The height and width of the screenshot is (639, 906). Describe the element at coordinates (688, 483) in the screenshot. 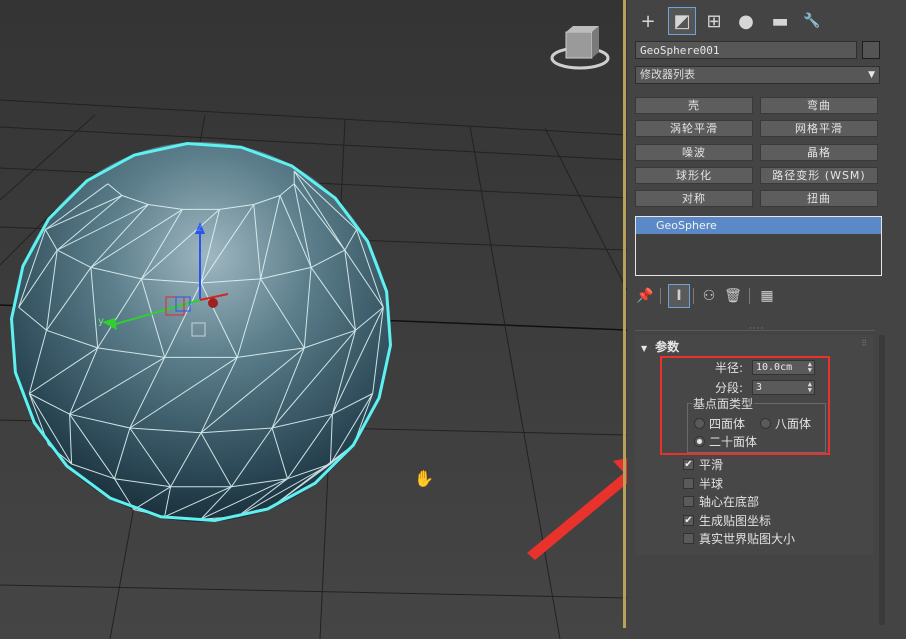

I see `hemisphere-checkbox` at that location.